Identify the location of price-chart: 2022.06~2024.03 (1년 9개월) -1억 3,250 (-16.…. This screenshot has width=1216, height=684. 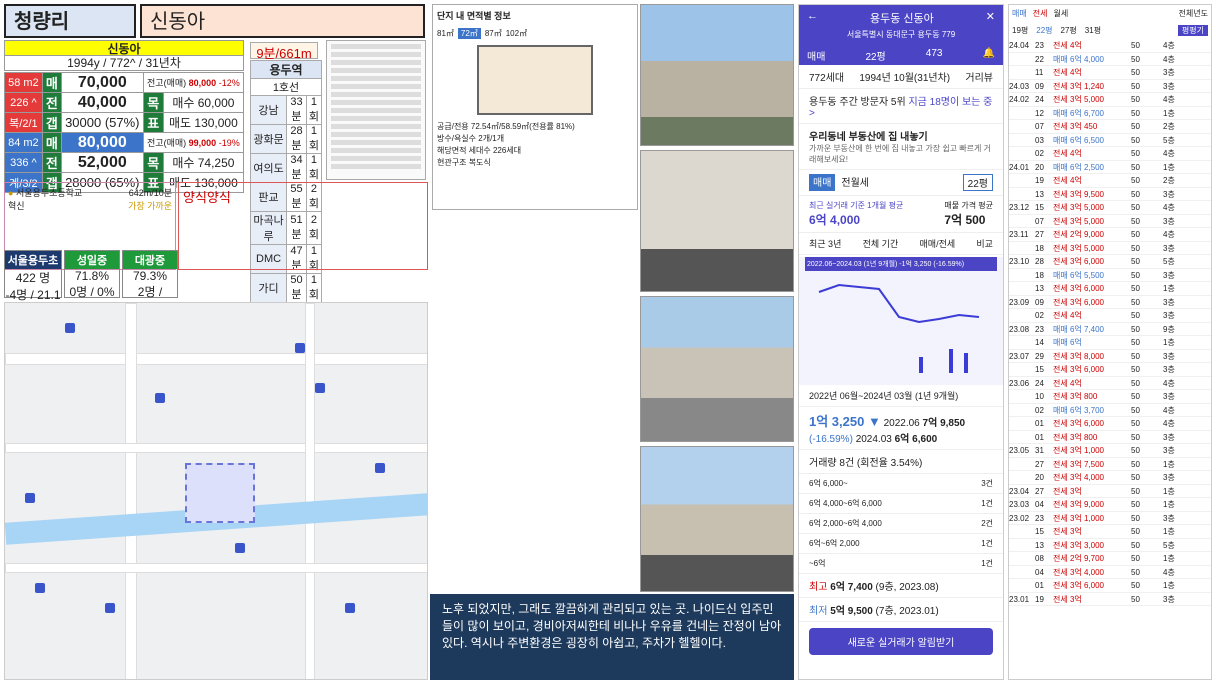
(901, 321).